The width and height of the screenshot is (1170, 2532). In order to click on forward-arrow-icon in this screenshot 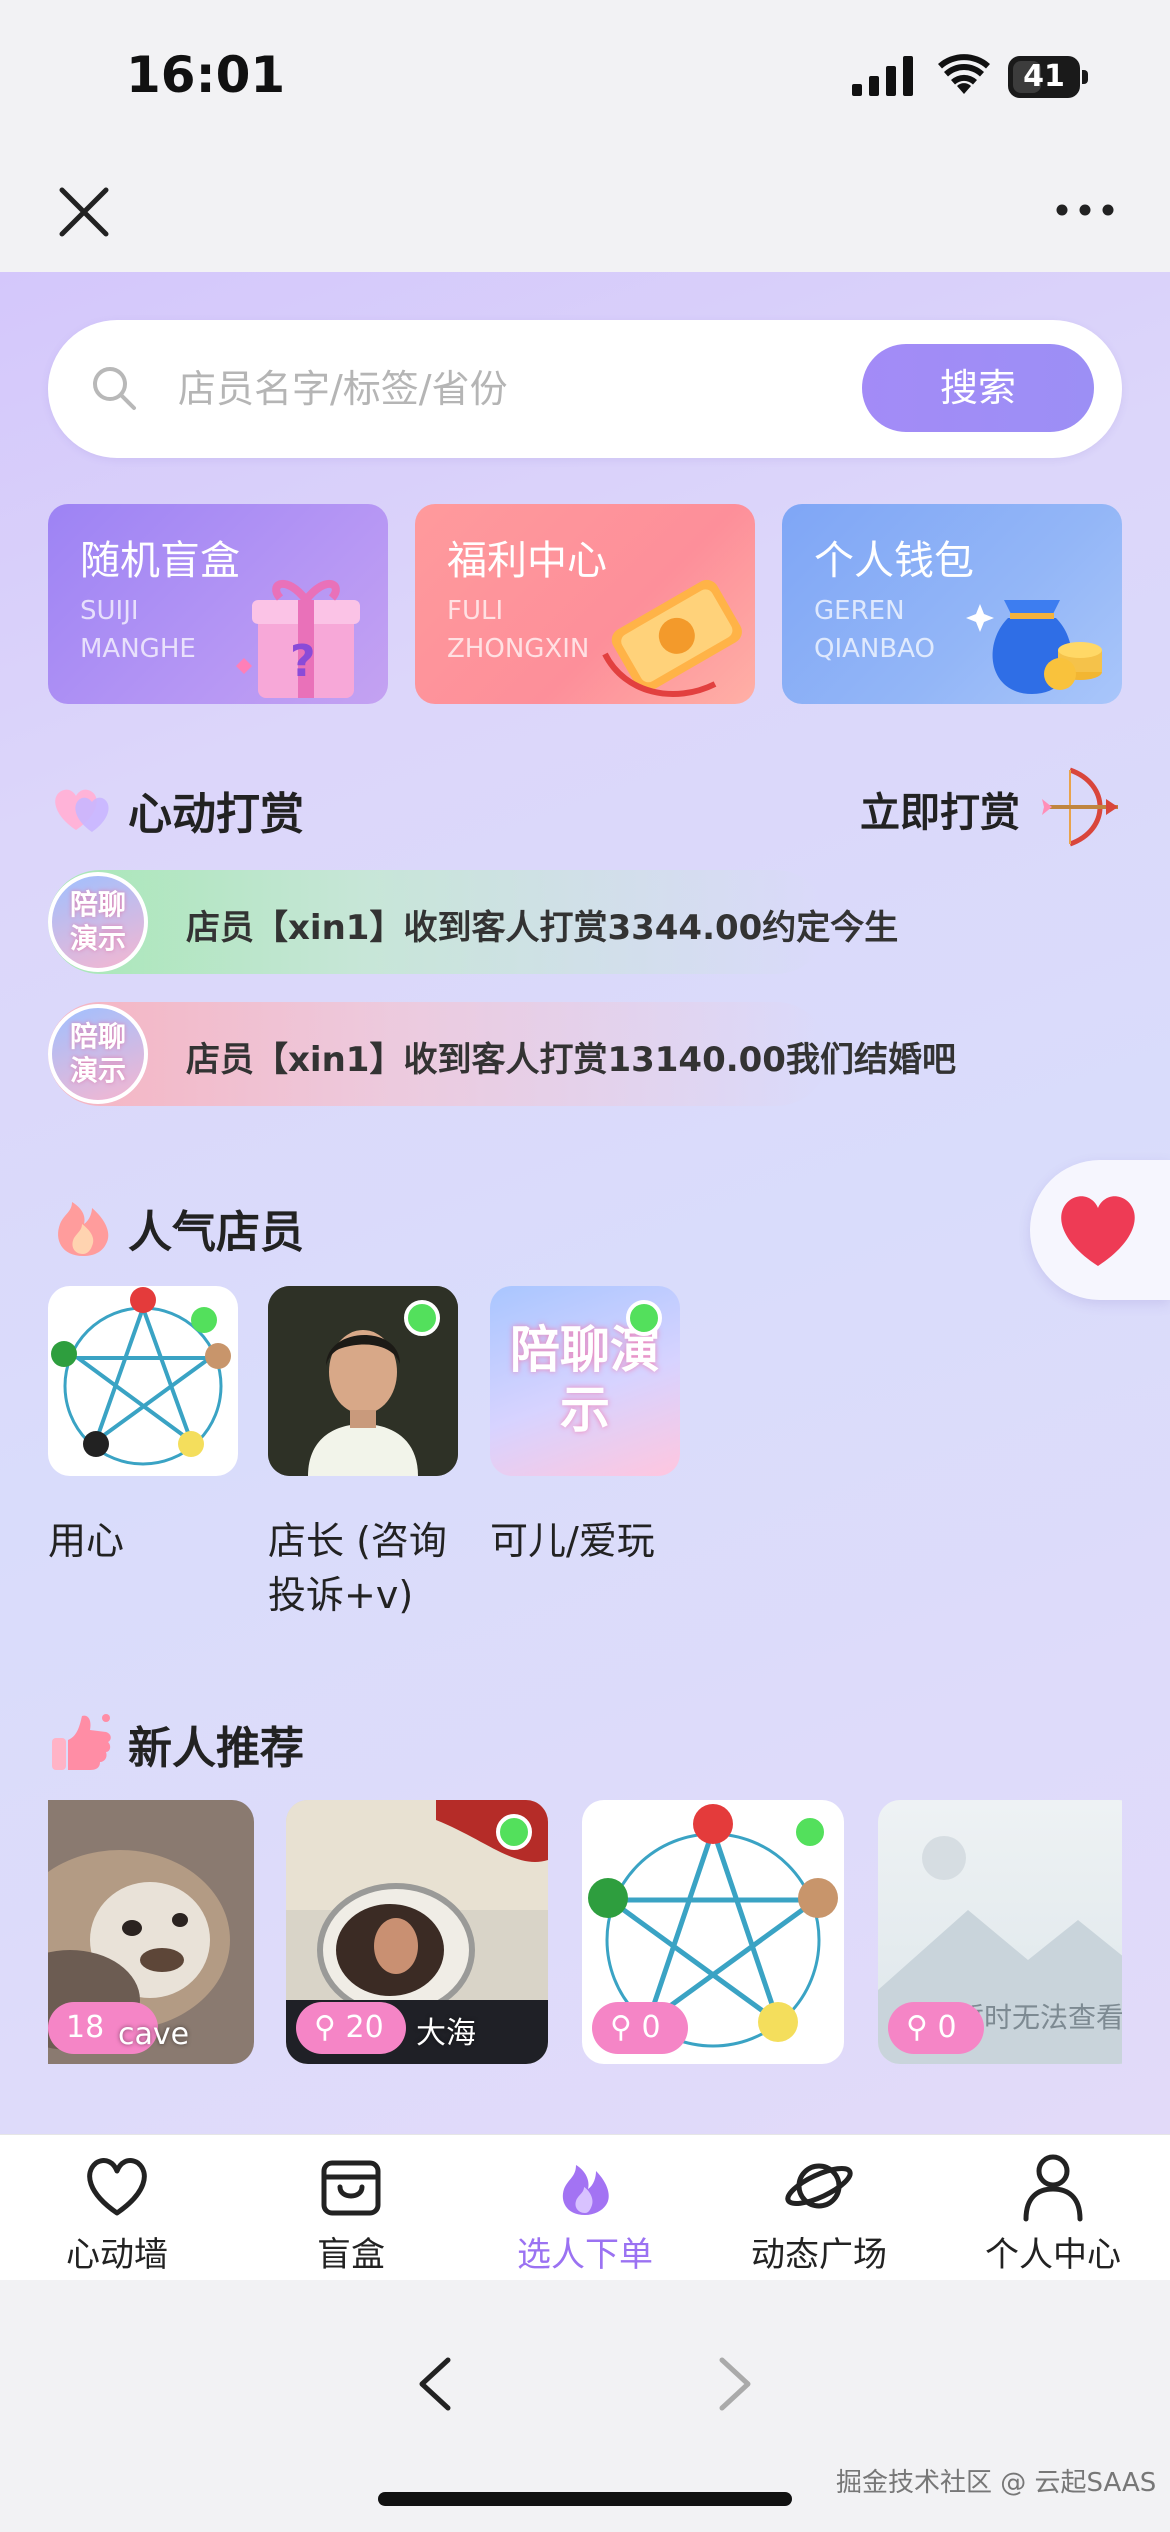, I will do `click(735, 2384)`.